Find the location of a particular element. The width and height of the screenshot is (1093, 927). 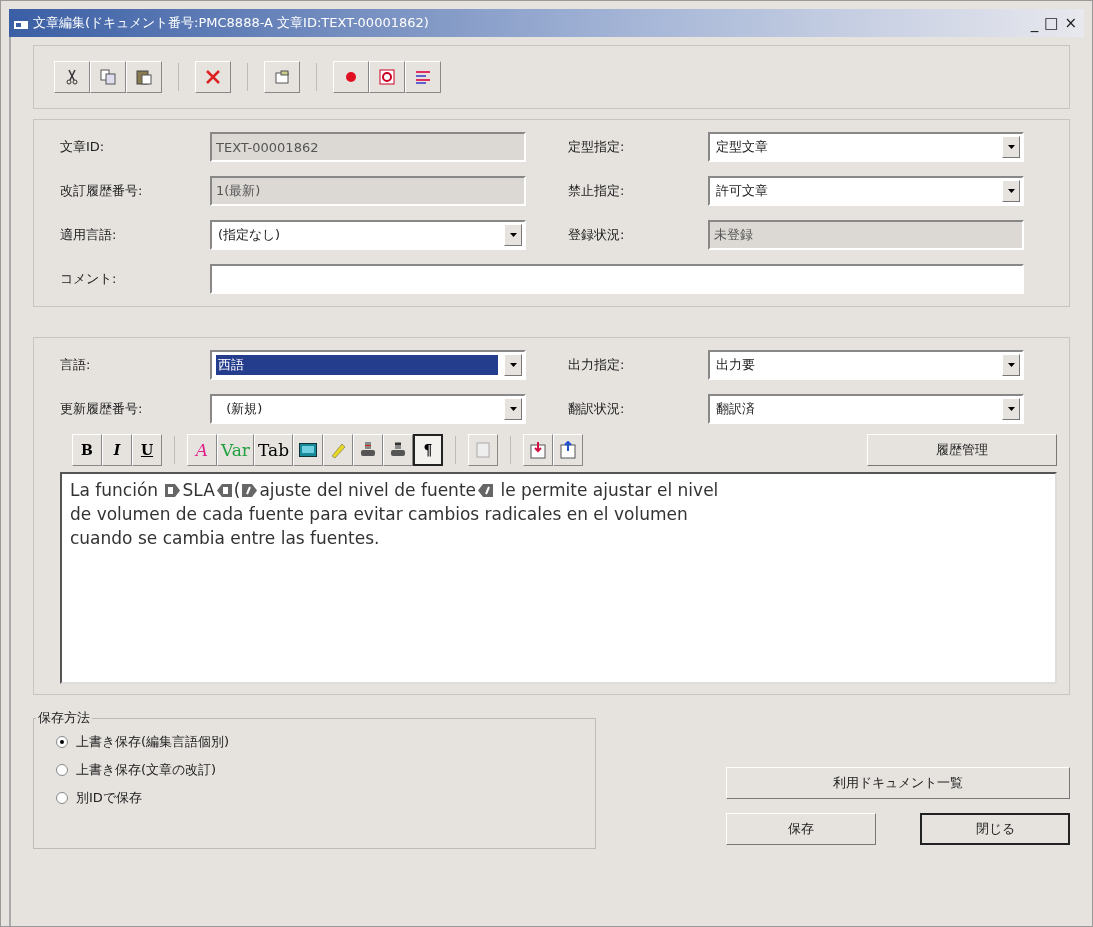

radio-option: 別IDで保存 is located at coordinates (315, 798).